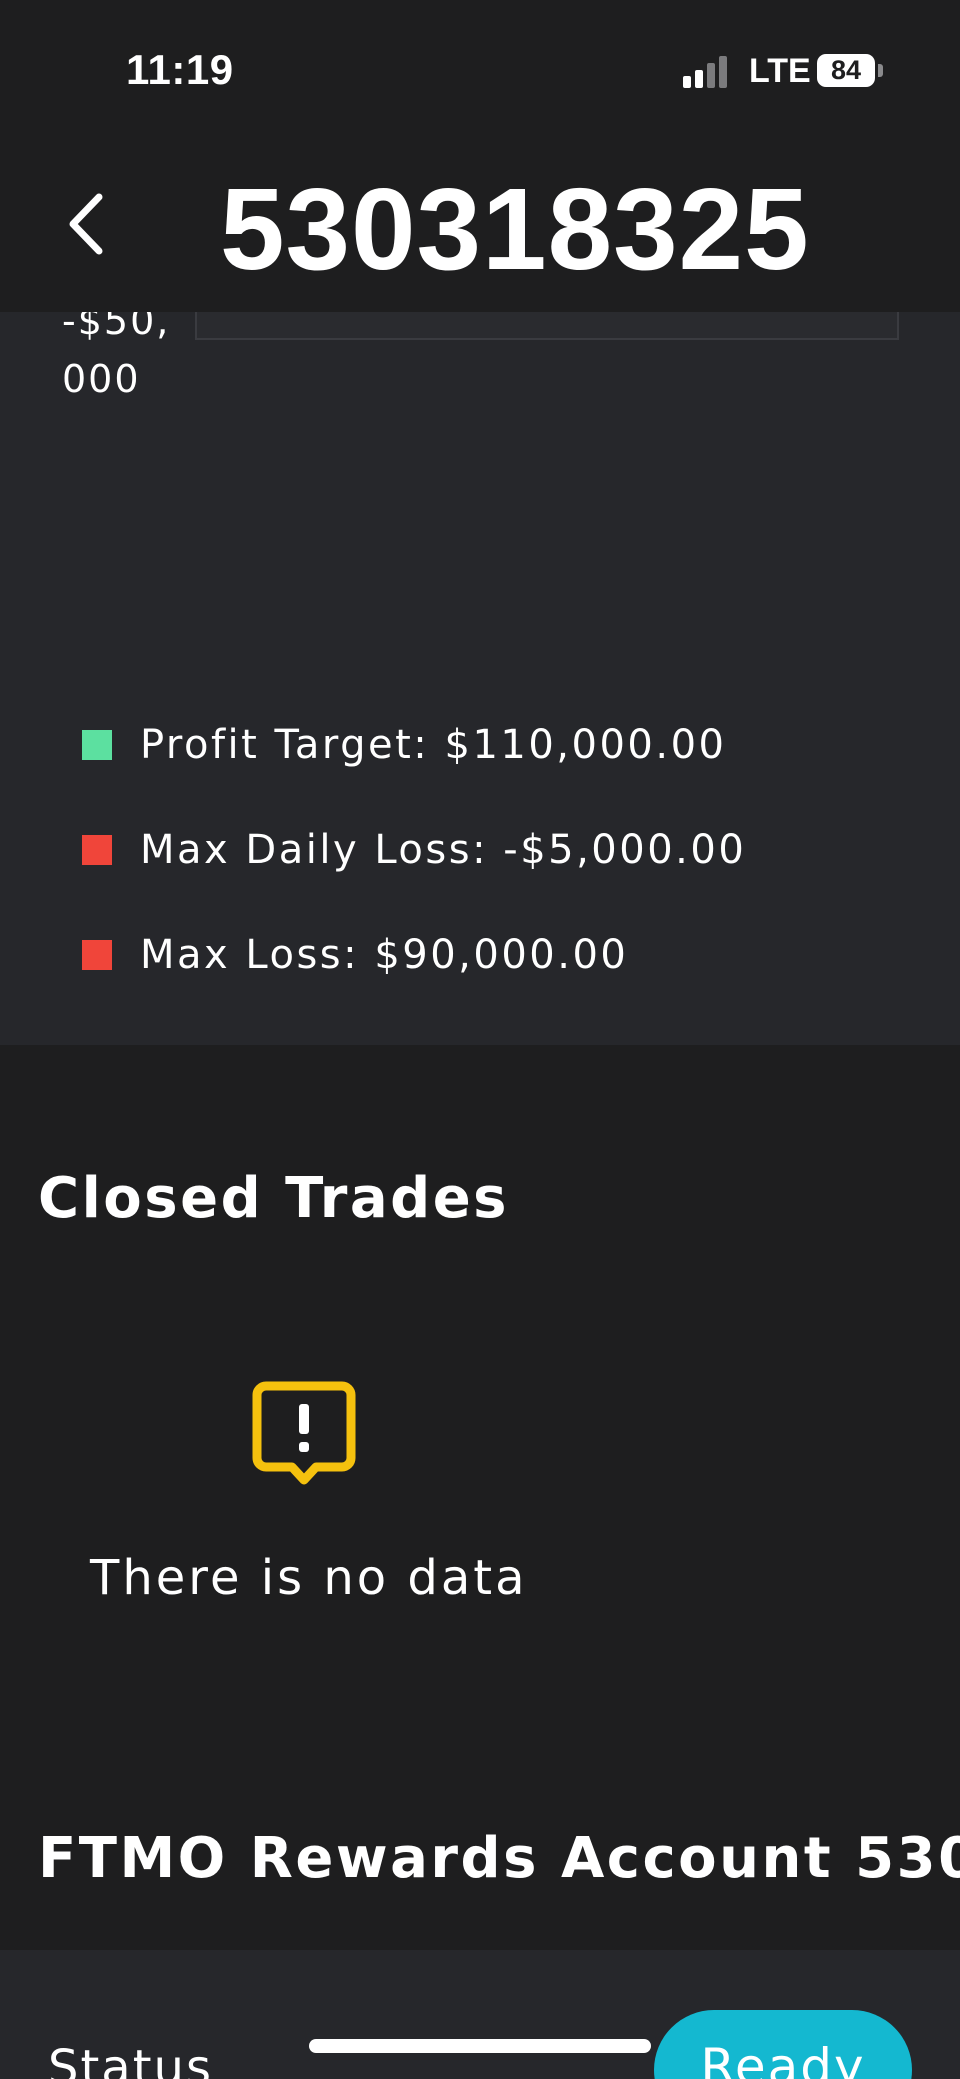  Describe the element at coordinates (547, 326) in the screenshot. I see `chart-plot-area` at that location.